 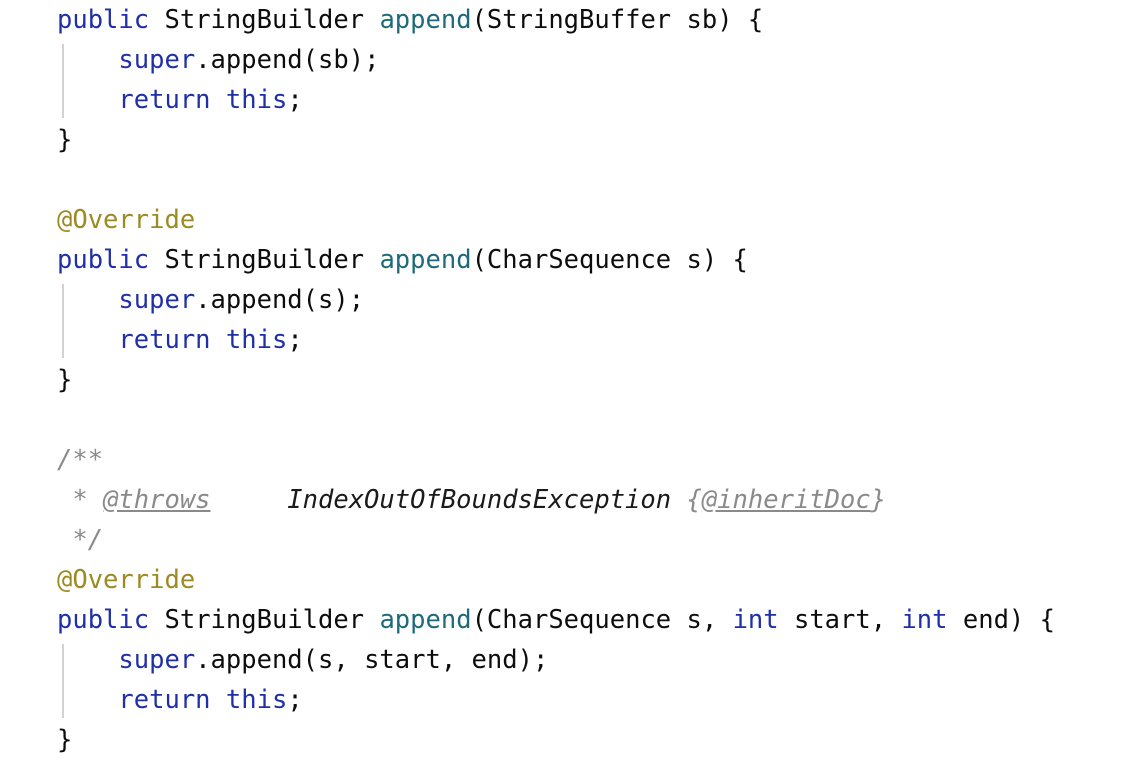 What do you see at coordinates (840, 620) in the screenshot?
I see `token-plain: start,` at bounding box center [840, 620].